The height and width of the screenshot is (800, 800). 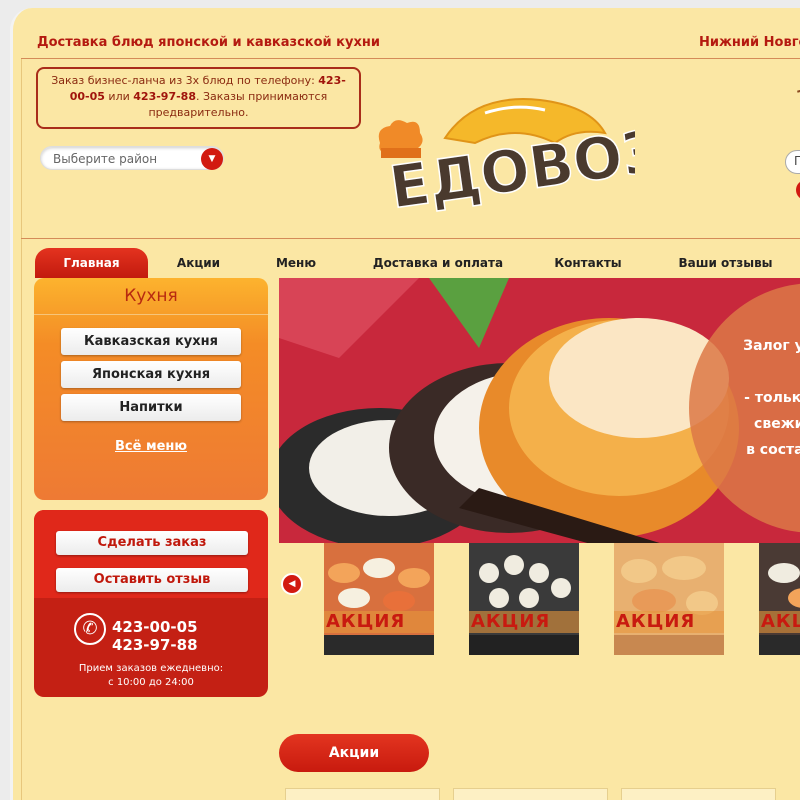 I want to click on phone-1: 423-00-05, so click(x=155, y=627).